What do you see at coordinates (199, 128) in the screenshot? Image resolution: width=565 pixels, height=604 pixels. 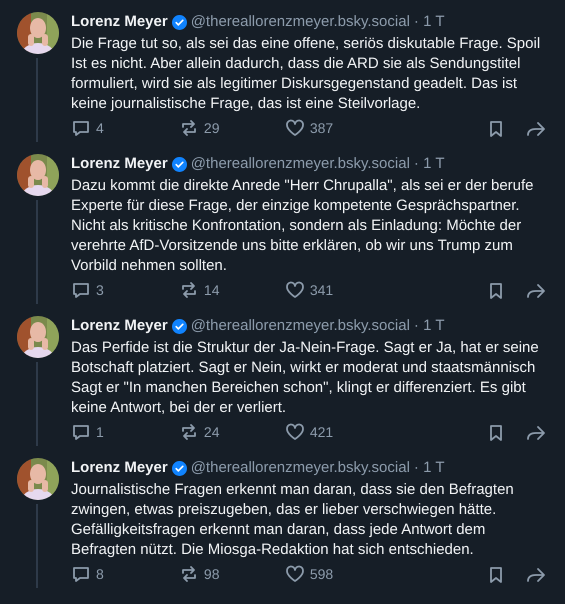 I see `repost-button: 29` at bounding box center [199, 128].